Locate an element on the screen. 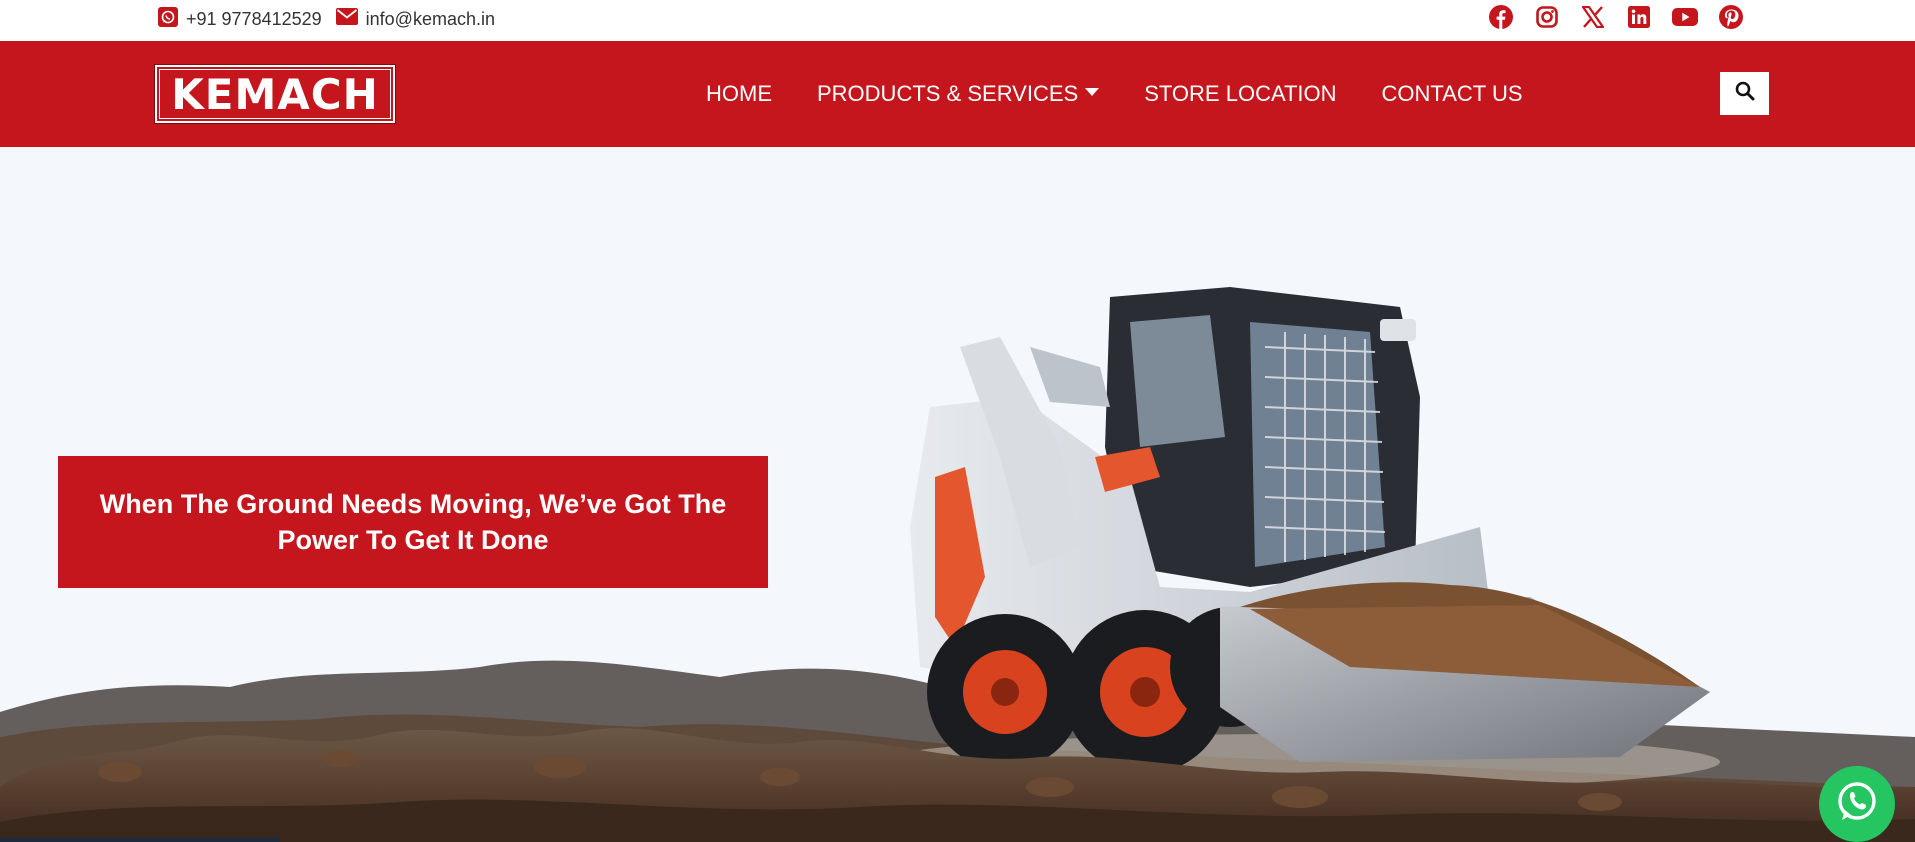  top-contact-bar: +91 9778412529 info@kemach.in is located at coordinates (957, 20).